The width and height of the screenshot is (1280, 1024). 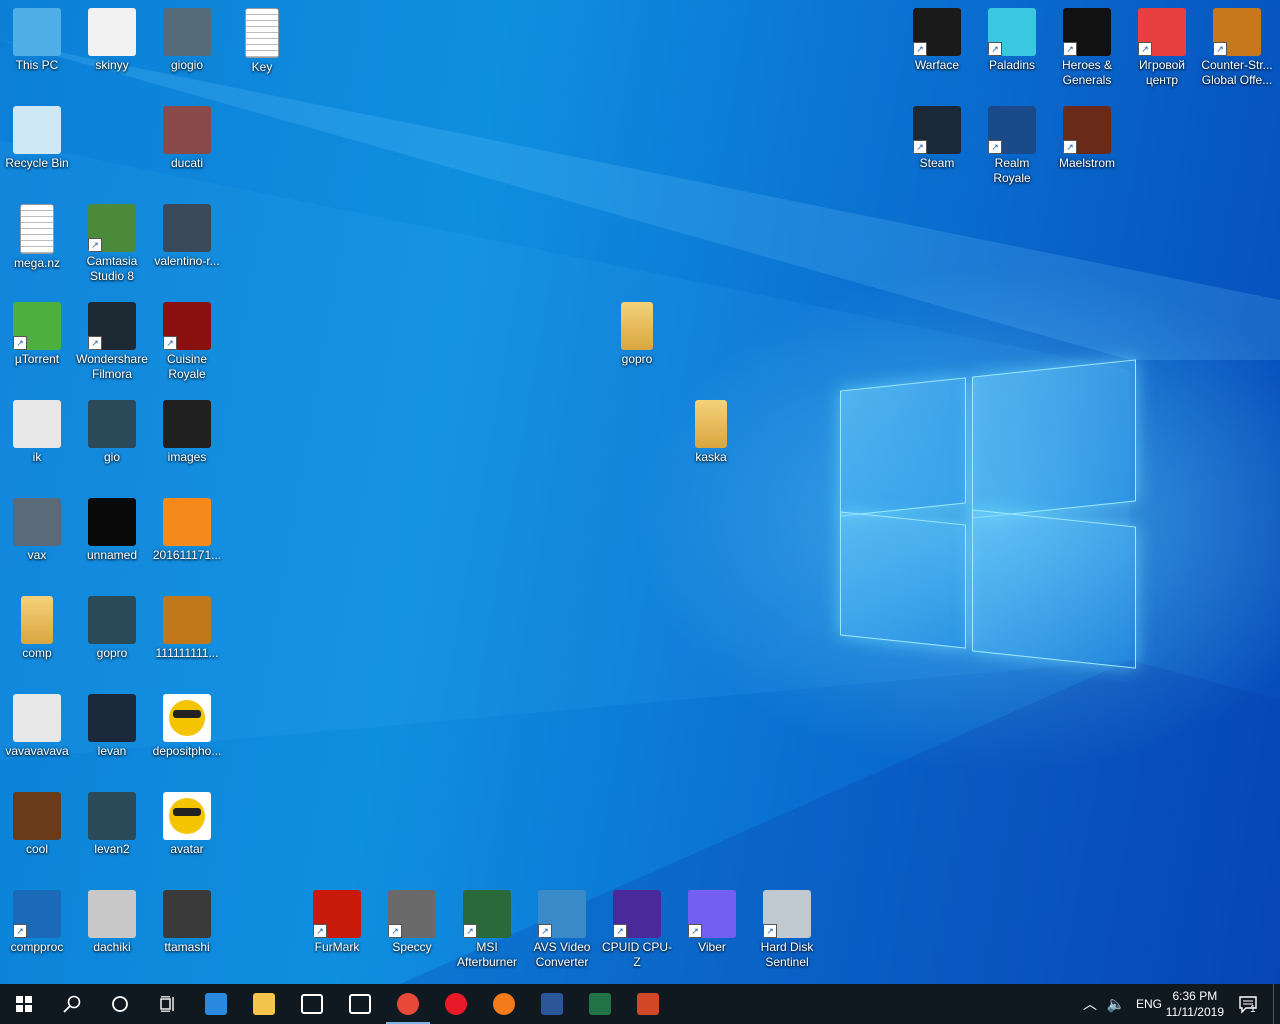 I want to click on desktop-icon-folder: comp, so click(x=37, y=628).